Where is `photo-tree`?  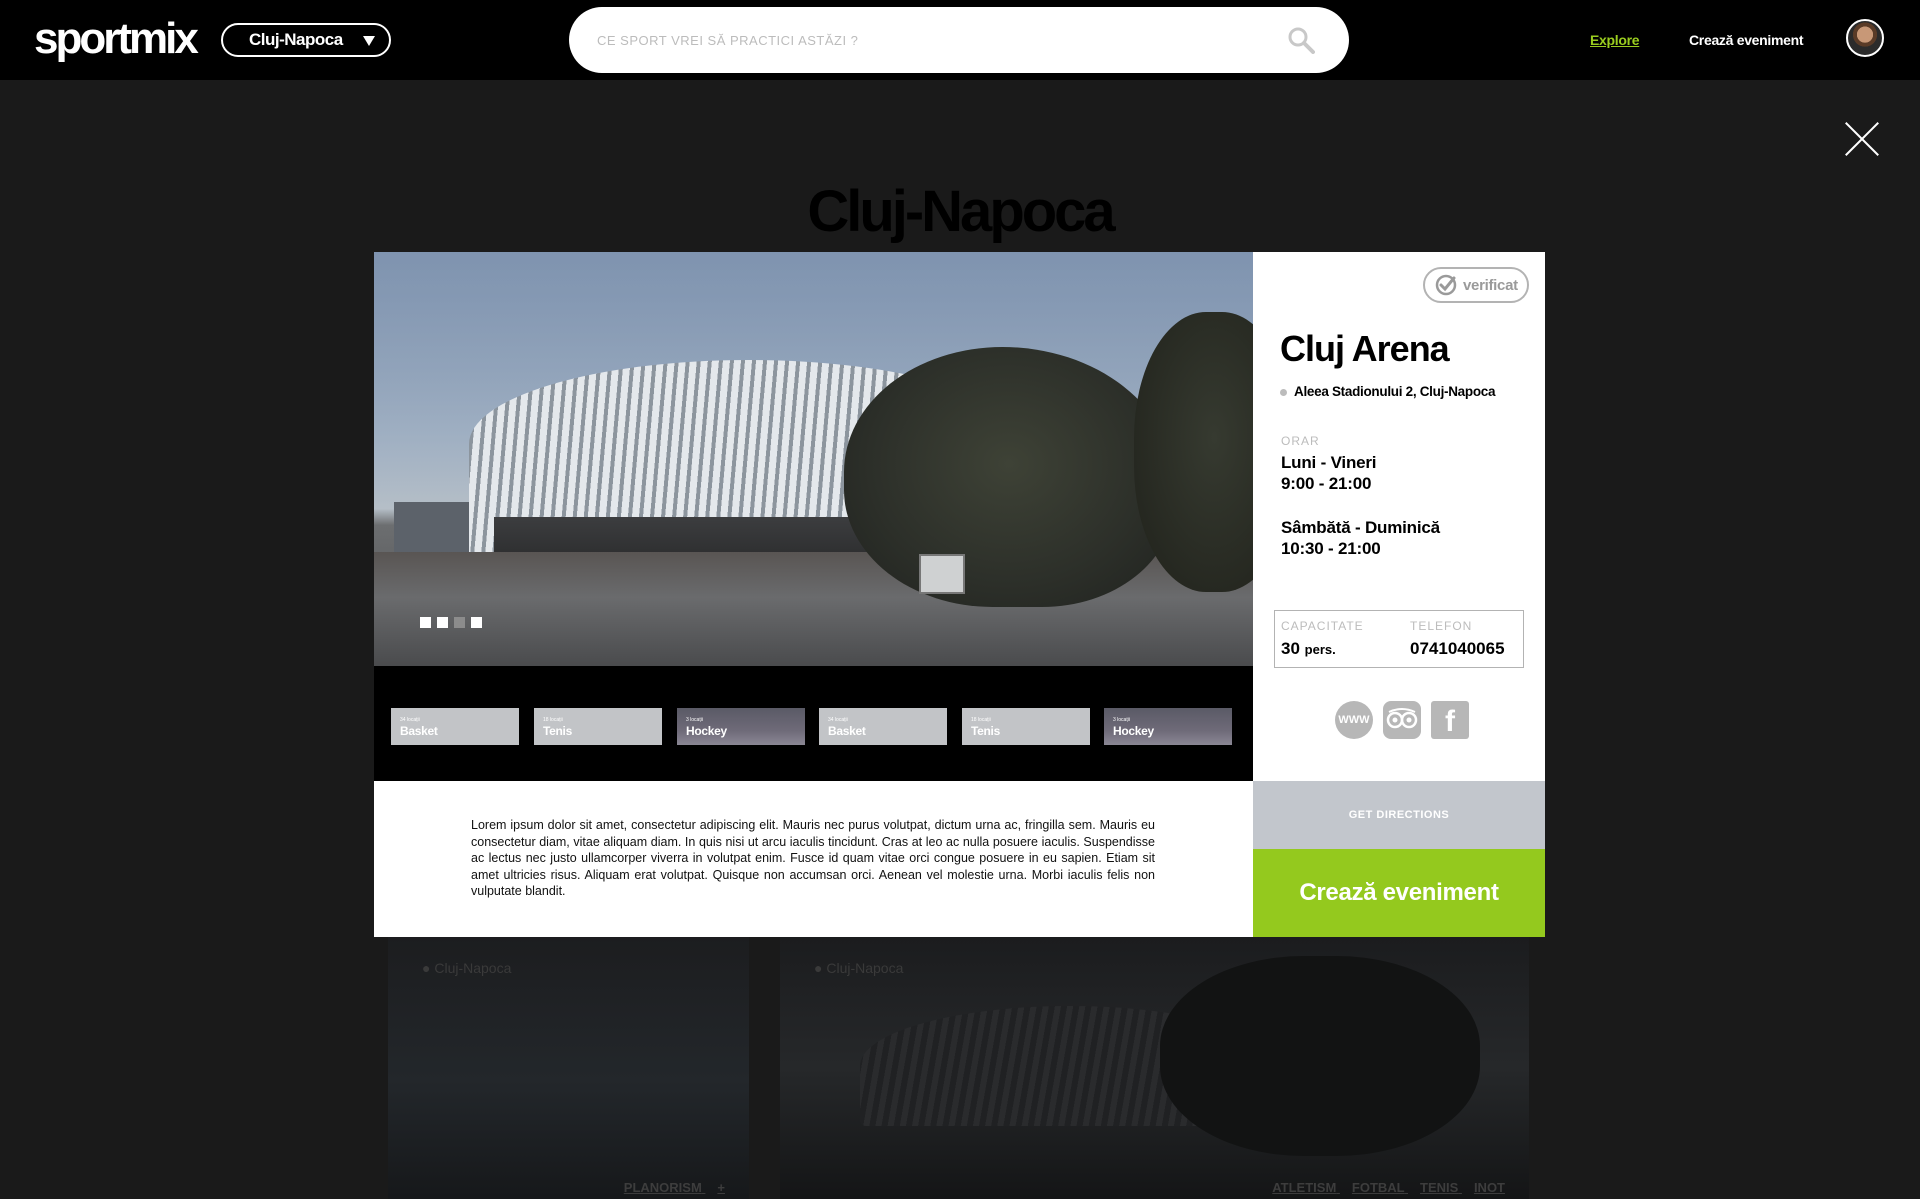
photo-tree is located at coordinates (1193, 452).